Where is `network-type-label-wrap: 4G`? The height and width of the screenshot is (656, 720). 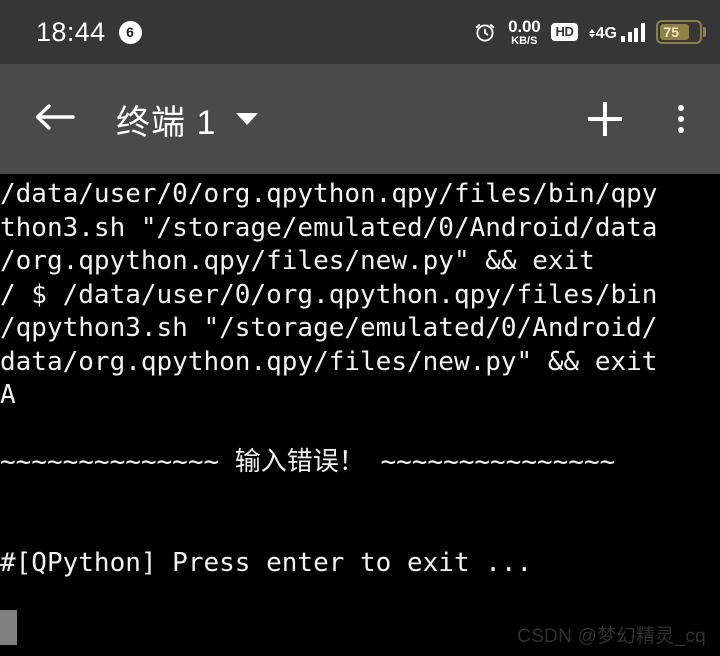 network-type-label-wrap: 4G is located at coordinates (602, 33).